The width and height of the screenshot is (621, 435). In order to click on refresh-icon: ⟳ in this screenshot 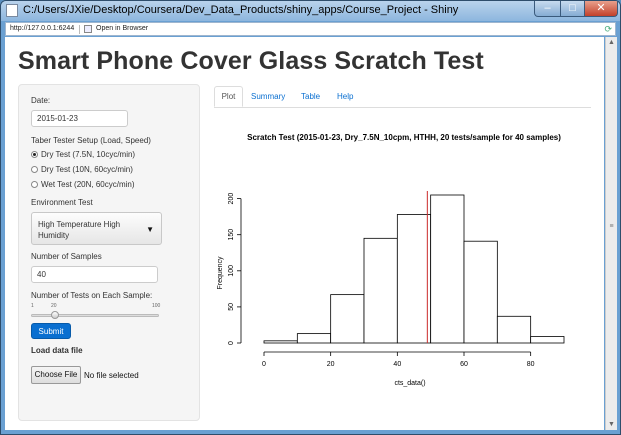, I will do `click(608, 29)`.